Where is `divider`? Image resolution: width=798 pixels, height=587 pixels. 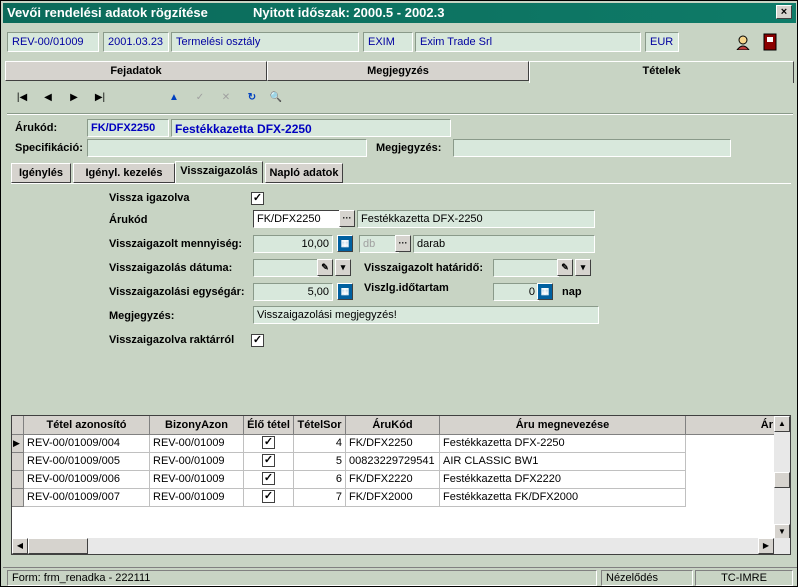
divider is located at coordinates (400, 114).